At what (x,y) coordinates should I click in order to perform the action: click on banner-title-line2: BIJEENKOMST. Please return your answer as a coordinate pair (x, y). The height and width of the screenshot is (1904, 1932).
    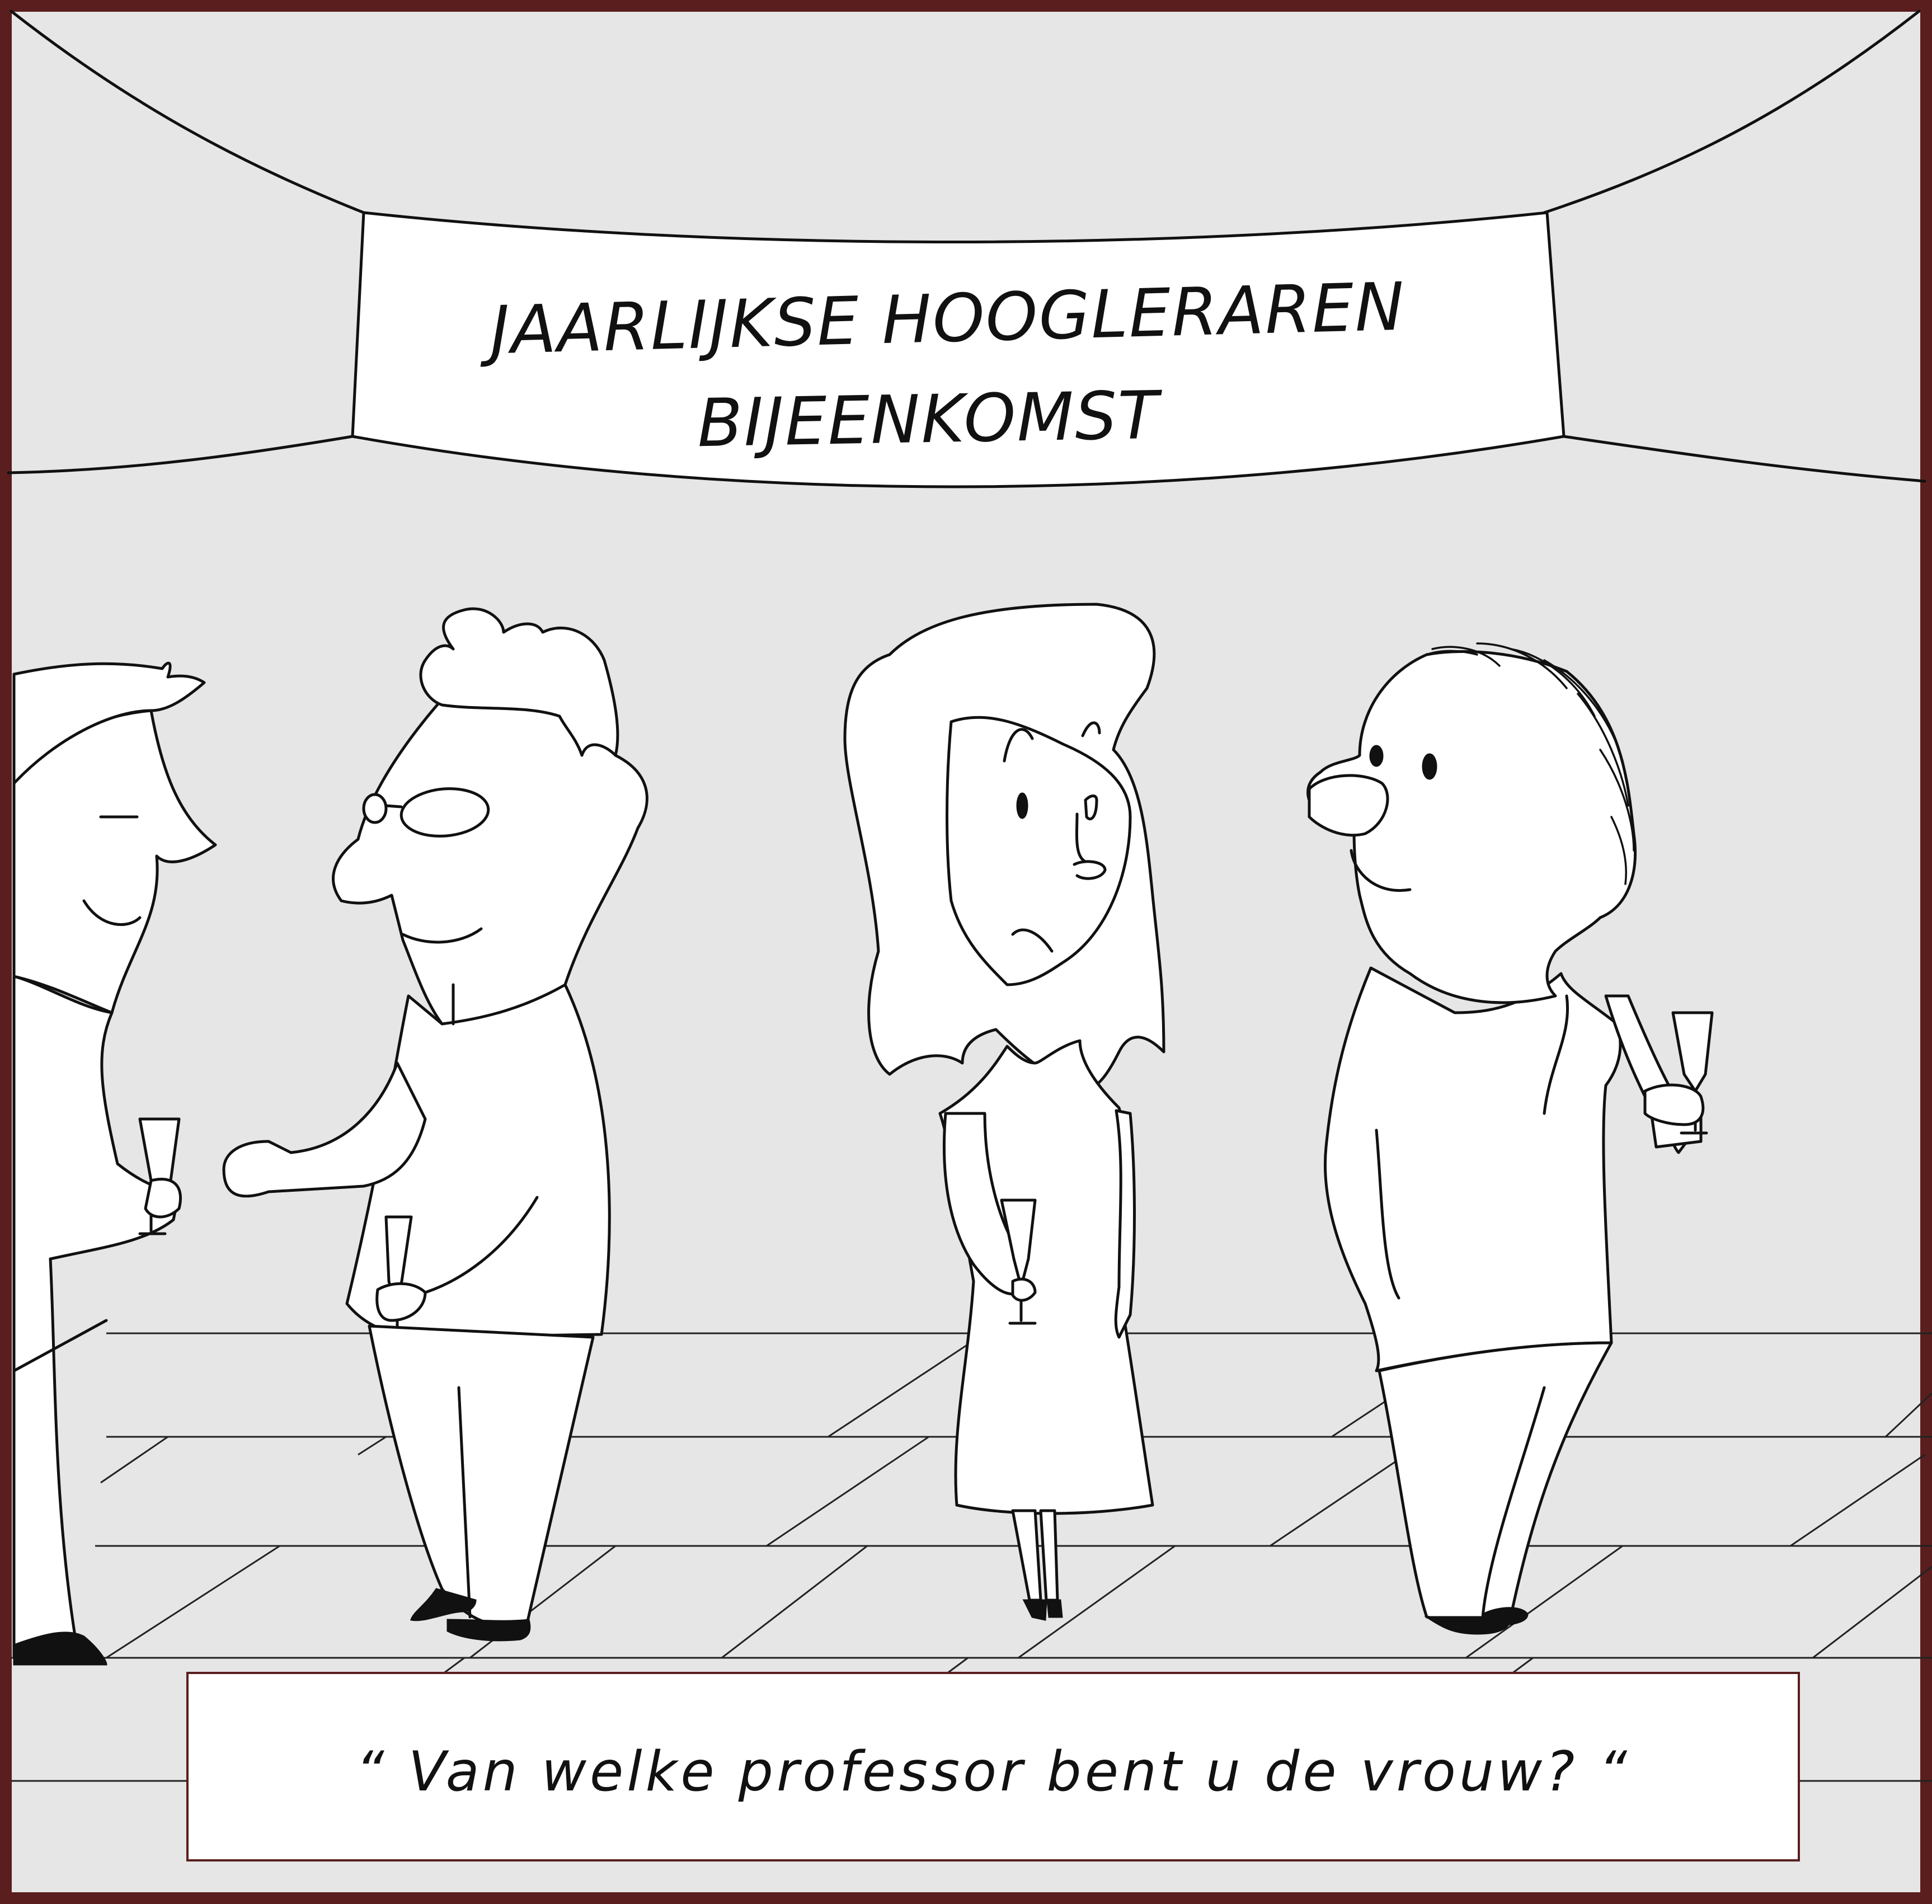
    Looking at the image, I should click on (930, 419).